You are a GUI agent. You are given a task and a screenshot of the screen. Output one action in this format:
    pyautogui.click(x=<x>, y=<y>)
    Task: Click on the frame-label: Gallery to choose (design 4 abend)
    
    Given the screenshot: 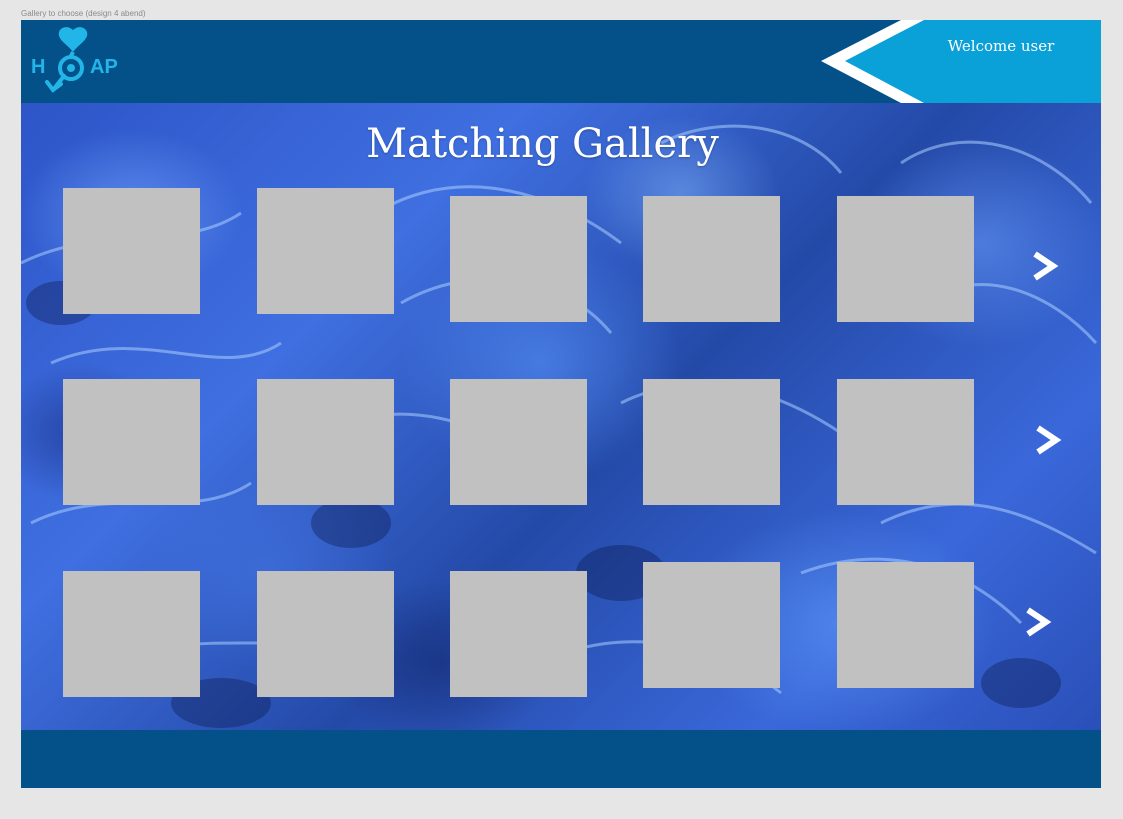 What is the action you would take?
    pyautogui.click(x=83, y=13)
    